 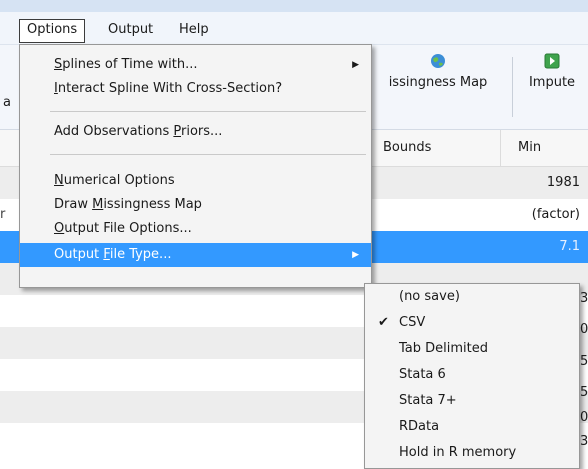 What do you see at coordinates (500, 148) in the screenshot?
I see `column-divider` at bounding box center [500, 148].